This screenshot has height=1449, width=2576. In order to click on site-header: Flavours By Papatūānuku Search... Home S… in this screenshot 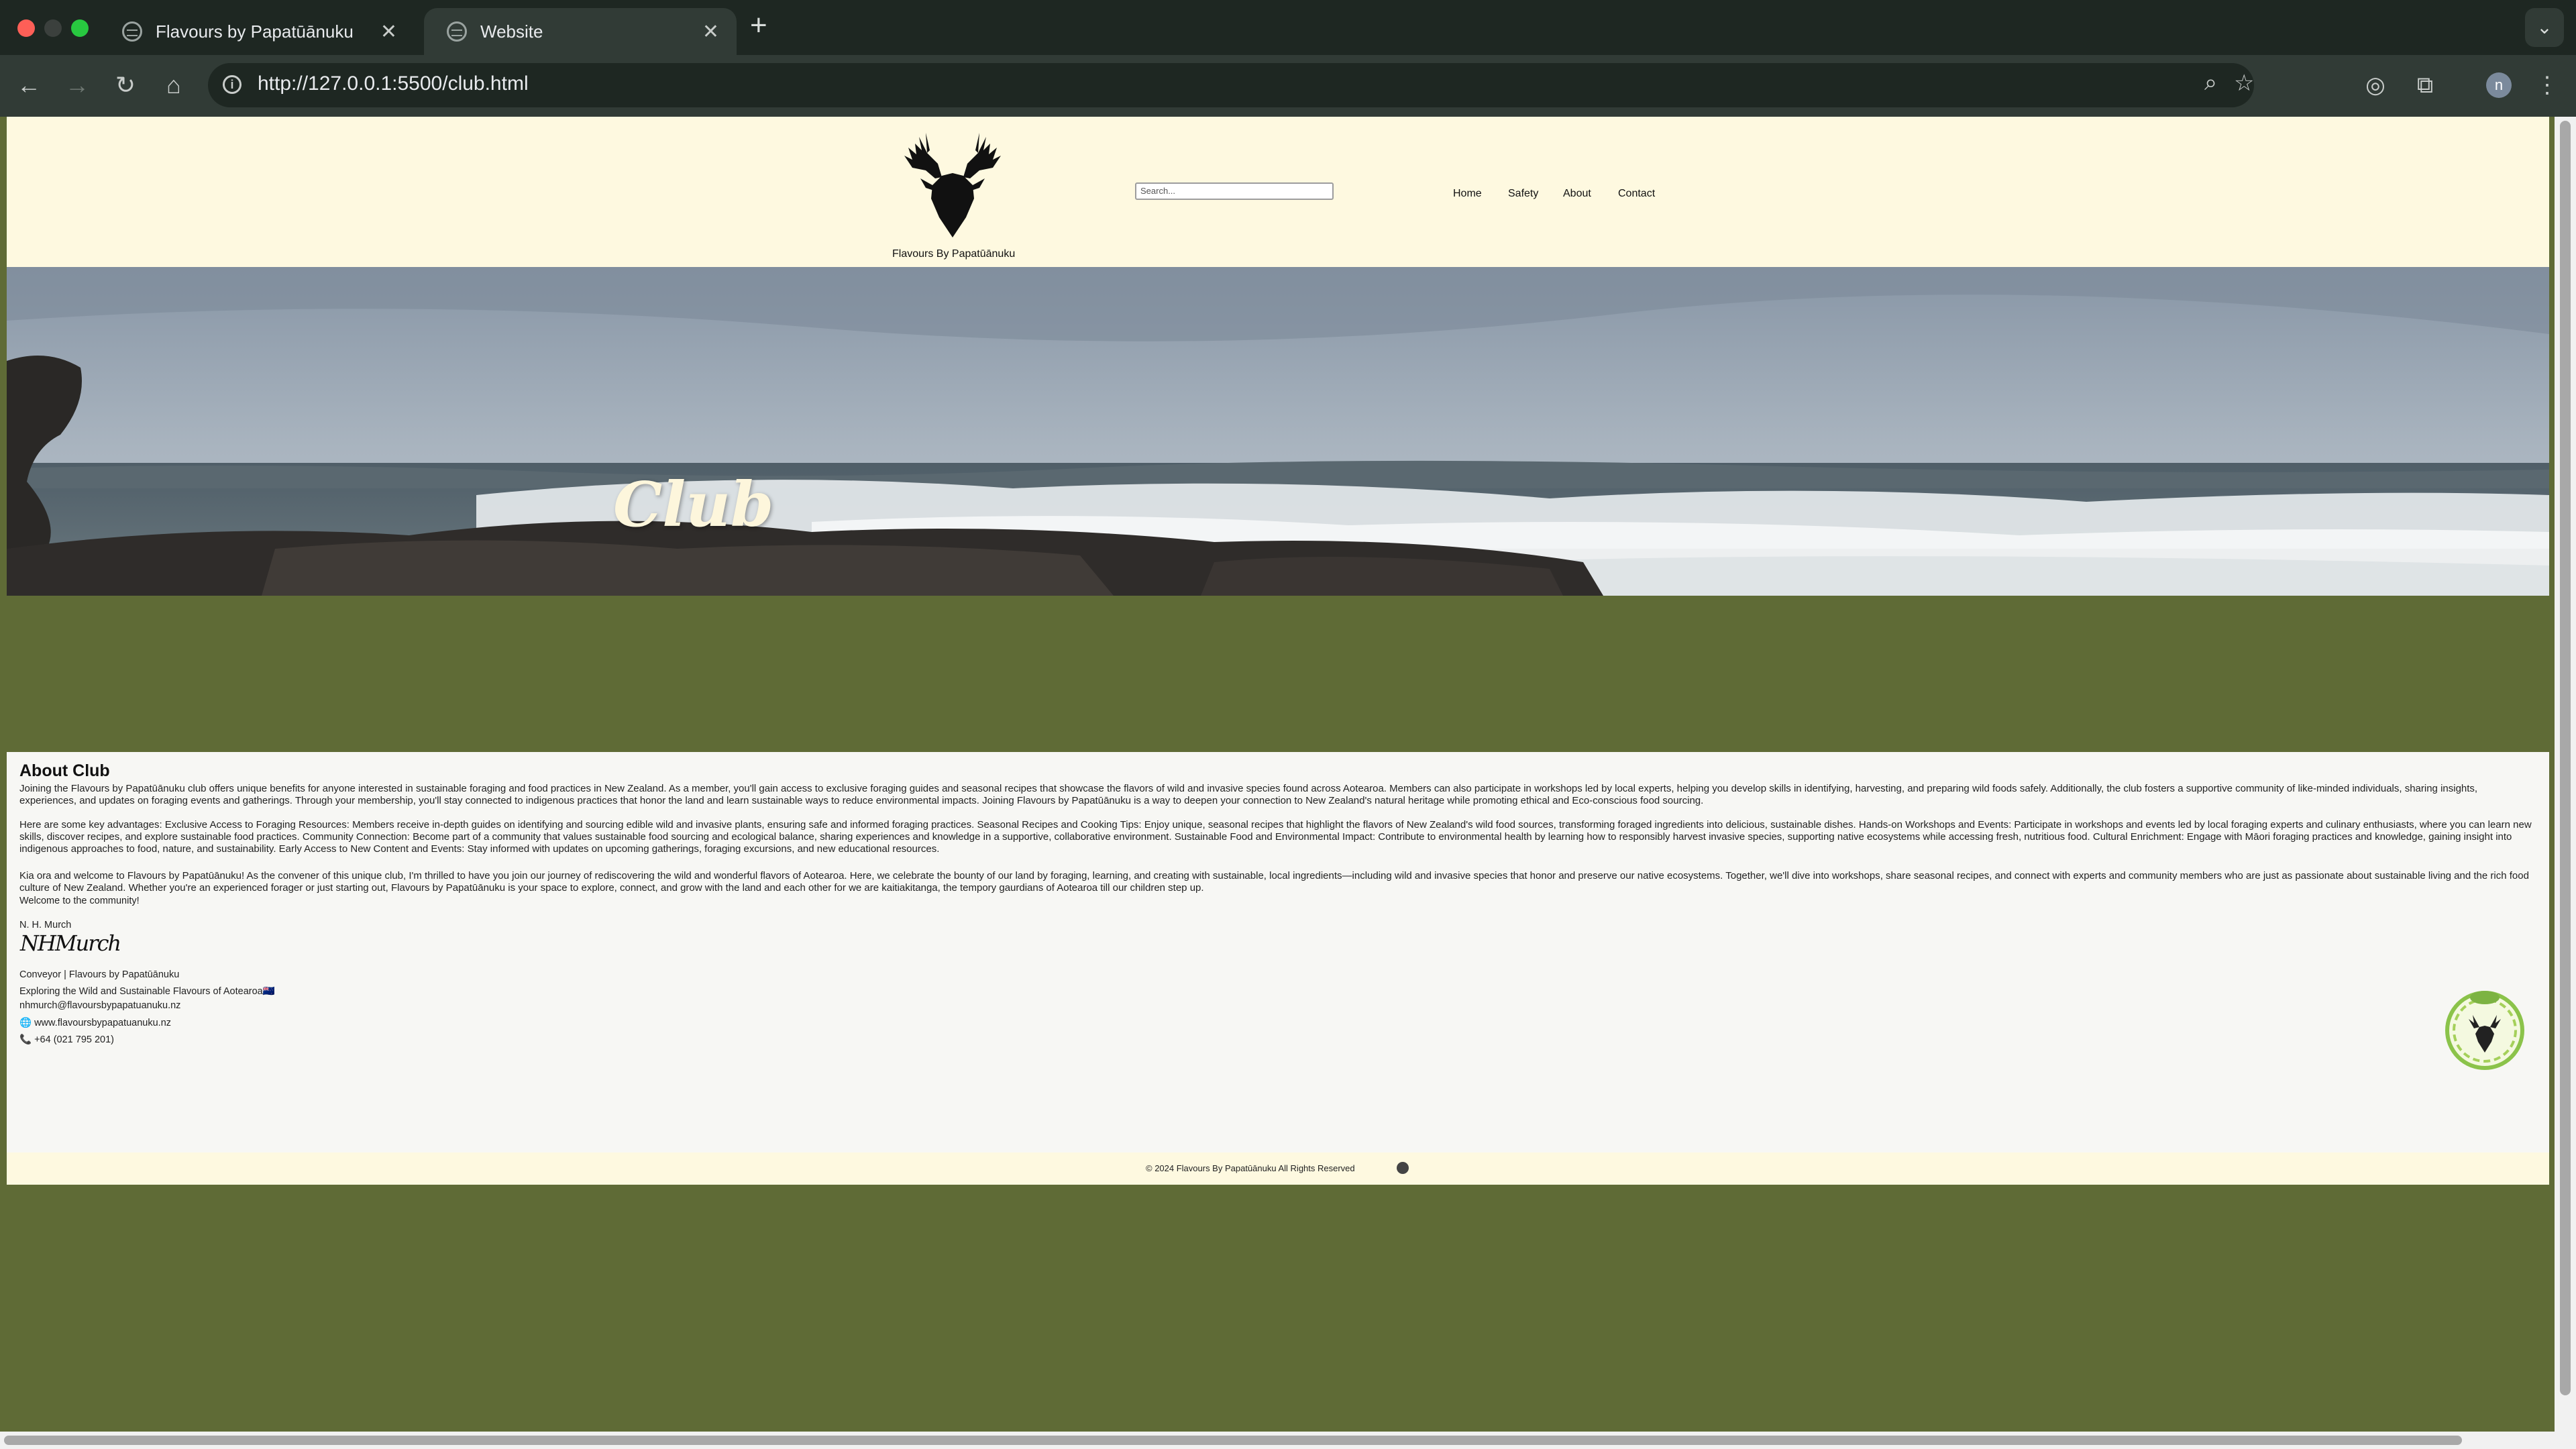, I will do `click(1278, 192)`.